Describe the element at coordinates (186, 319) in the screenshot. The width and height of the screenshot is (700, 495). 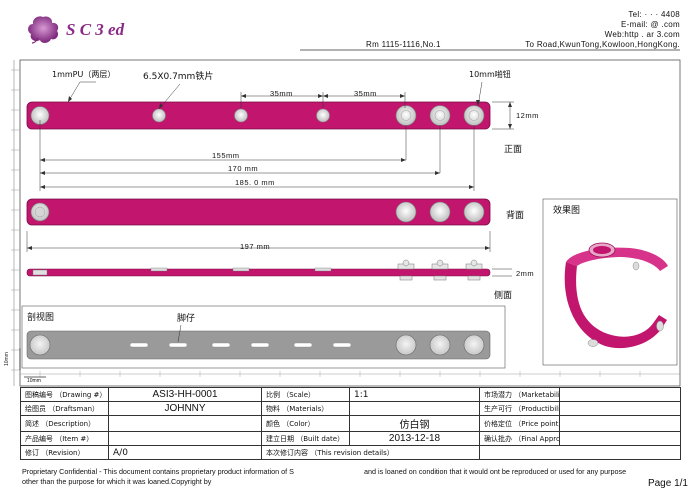
I see `label-feet: 脚仔` at that location.